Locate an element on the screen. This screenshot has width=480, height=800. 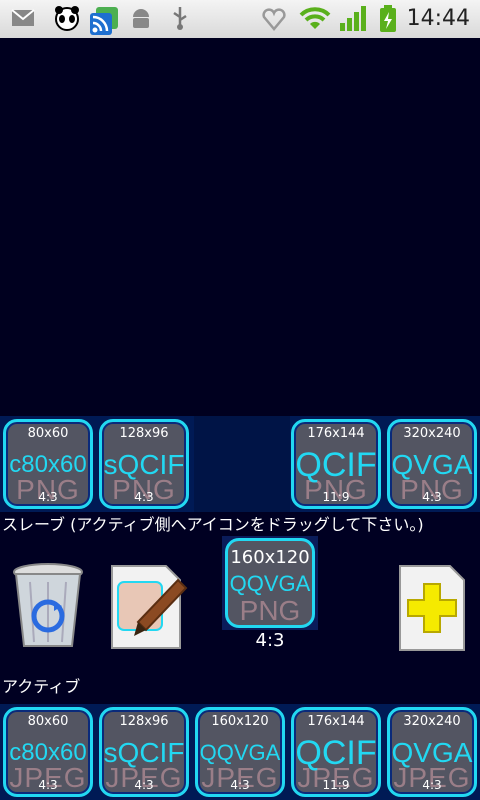
empty-slot is located at coordinates (242, 464).